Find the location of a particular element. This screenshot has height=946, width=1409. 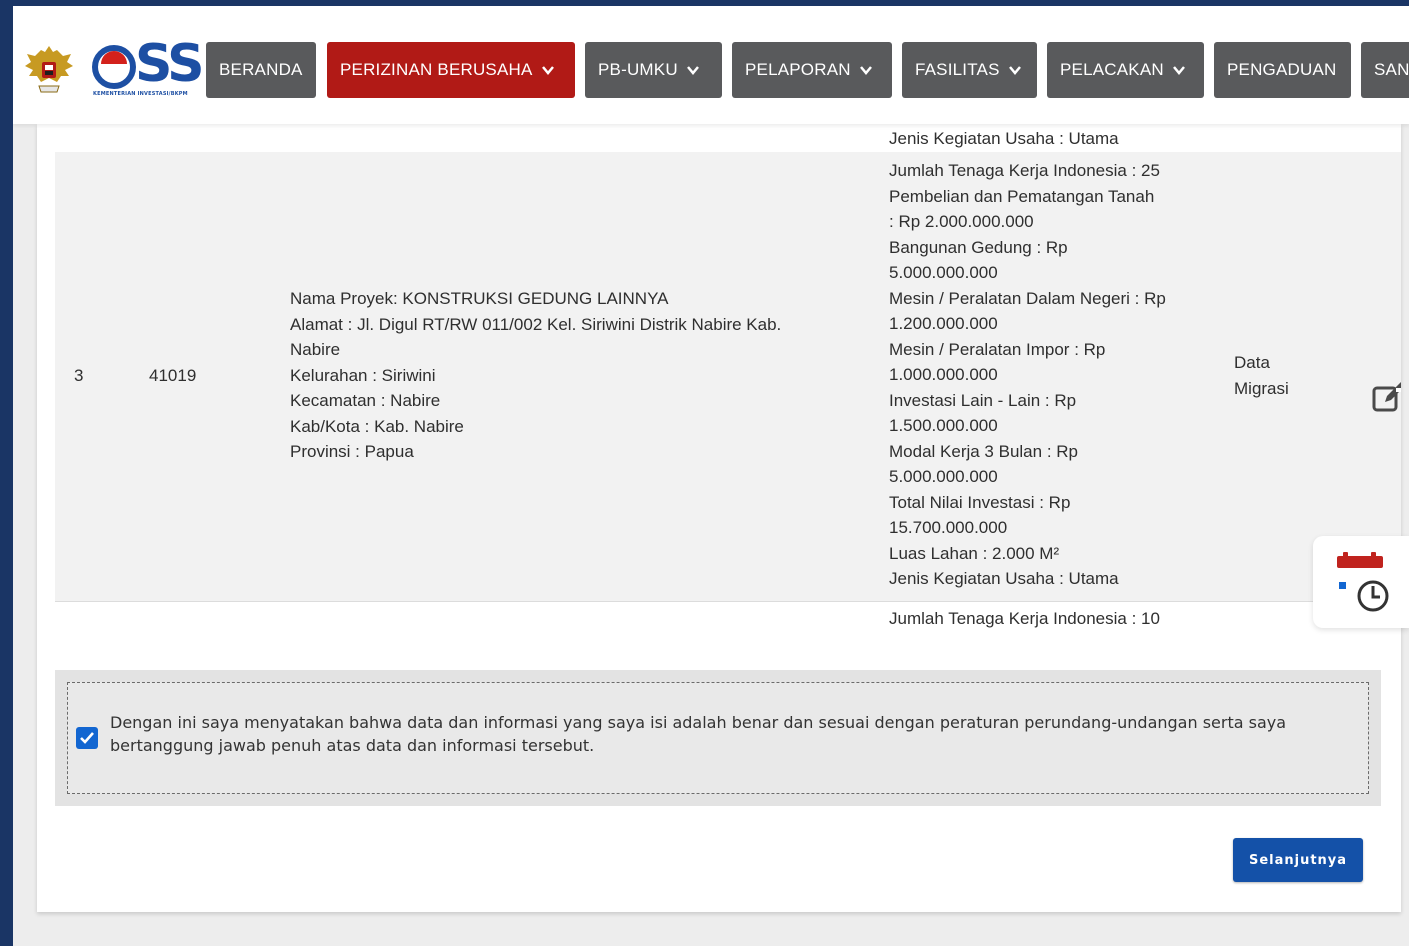

nav-beranda-label: BERANDA is located at coordinates (261, 69).